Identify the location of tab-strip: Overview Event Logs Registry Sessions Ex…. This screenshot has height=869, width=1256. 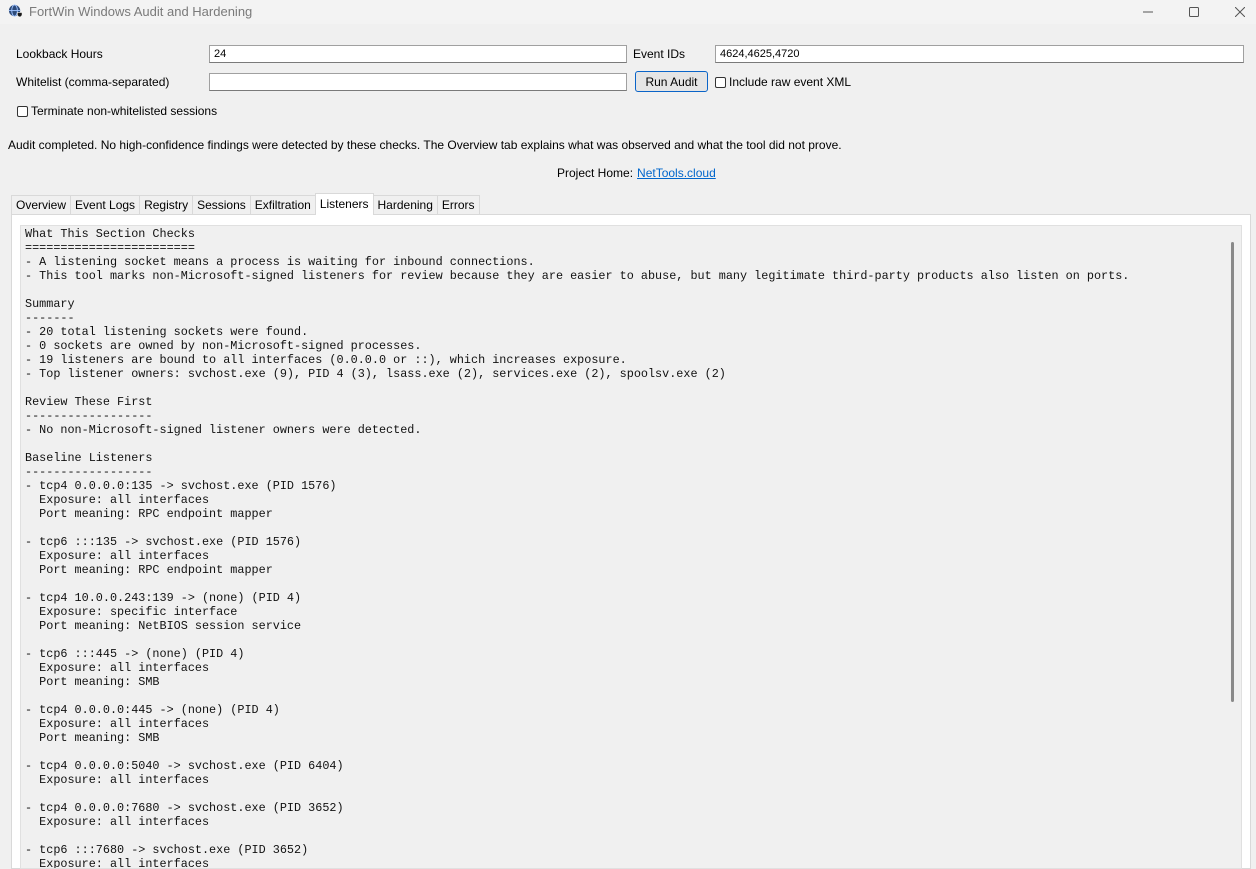
(245, 204).